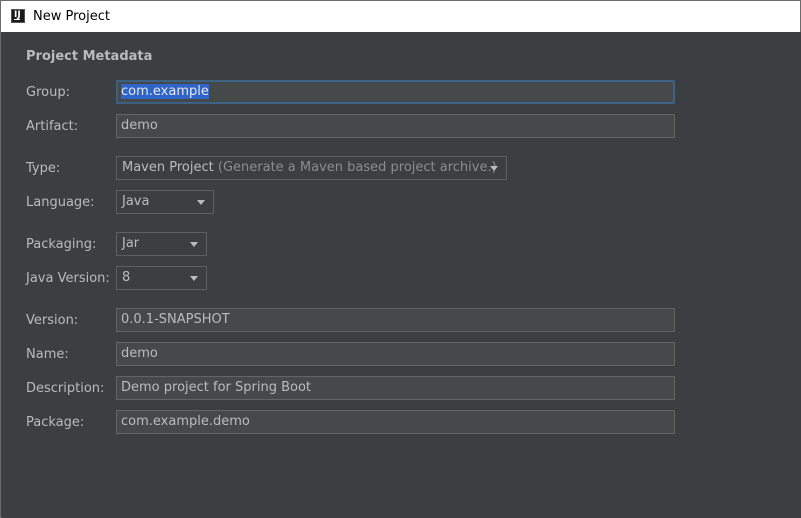 The height and width of the screenshot is (518, 801). What do you see at coordinates (52, 320) in the screenshot?
I see `version-label: Version:` at bounding box center [52, 320].